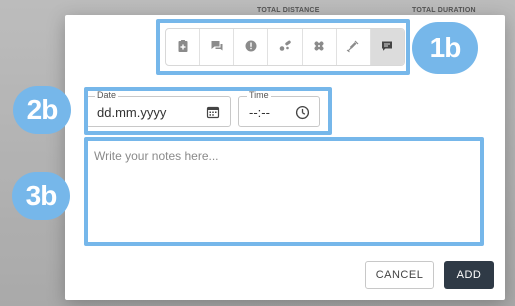 The width and height of the screenshot is (515, 306). Describe the element at coordinates (42, 110) in the screenshot. I see `callout-badge-2b: 2b` at that location.